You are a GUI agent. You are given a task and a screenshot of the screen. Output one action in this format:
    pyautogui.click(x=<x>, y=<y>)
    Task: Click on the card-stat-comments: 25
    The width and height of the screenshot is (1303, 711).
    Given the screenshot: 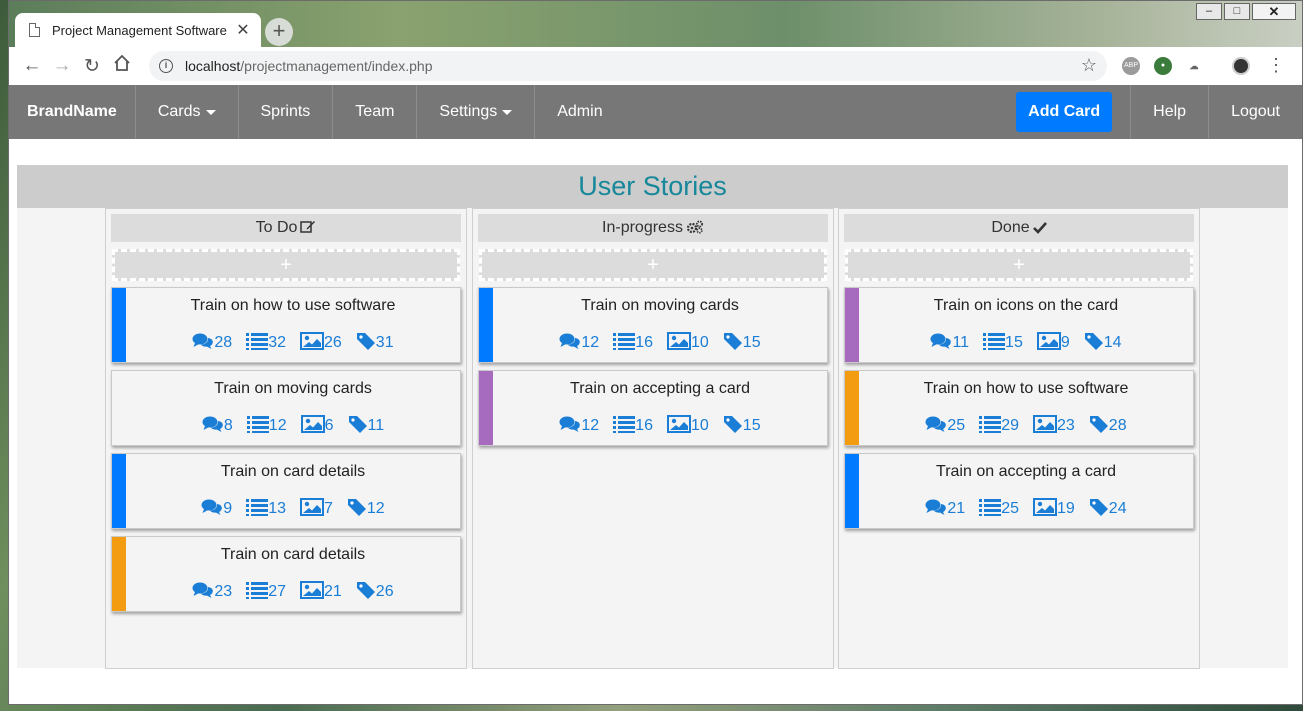 What is the action you would take?
    pyautogui.click(x=945, y=420)
    